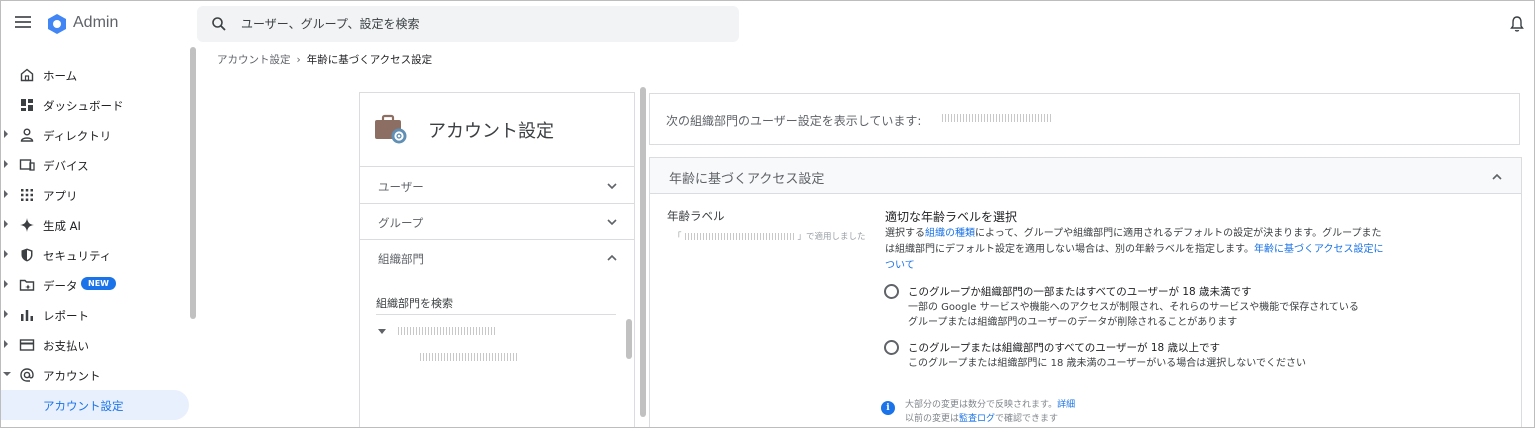 This screenshot has width=1535, height=428. What do you see at coordinates (66, 166) in the screenshot?
I see `sidebar-item-label: デバイス` at bounding box center [66, 166].